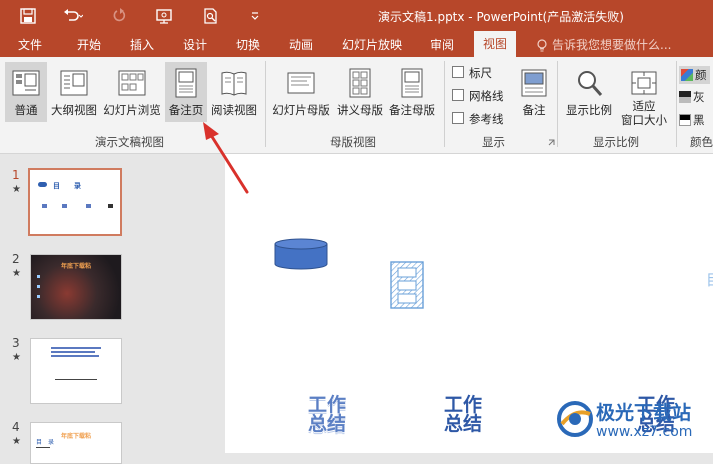  Describe the element at coordinates (486, 119) in the screenshot. I see `guides-label: 参考线` at that location.